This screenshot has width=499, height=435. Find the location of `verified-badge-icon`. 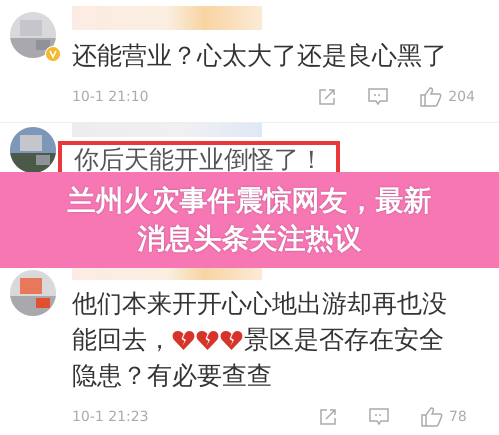

verified-badge-icon is located at coordinates (53, 54).